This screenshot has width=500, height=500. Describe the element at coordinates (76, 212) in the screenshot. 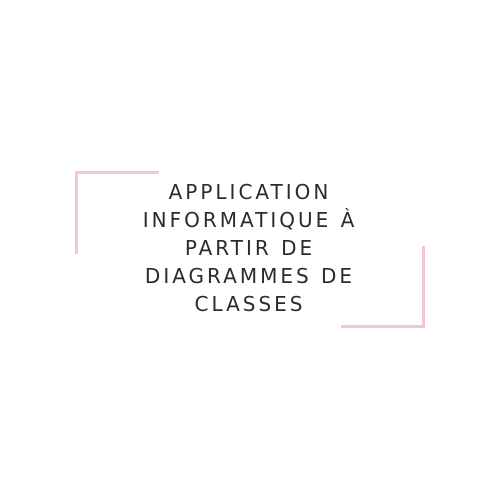

I see `frame-corner-top-left-vertical` at that location.